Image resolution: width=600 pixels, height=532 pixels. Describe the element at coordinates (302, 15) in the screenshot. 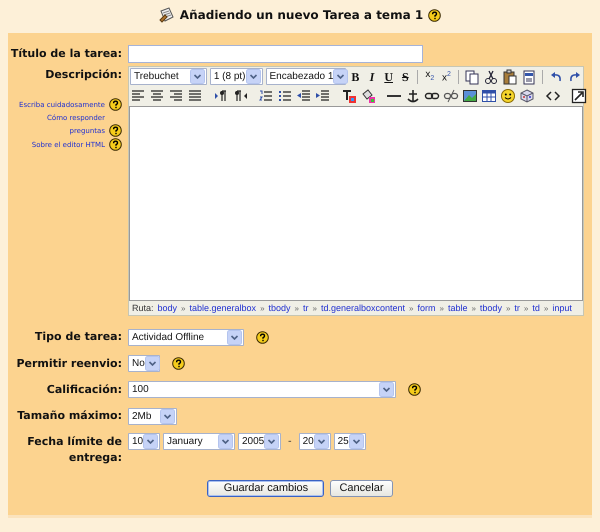

I see `page-title: Añadiendo un nuevo Tarea a tema 1` at that location.